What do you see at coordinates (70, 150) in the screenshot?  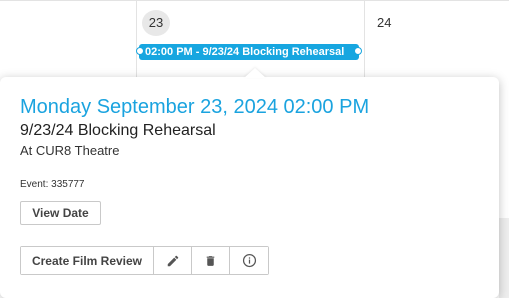 I see `event-location: At CUR8 Theatre` at bounding box center [70, 150].